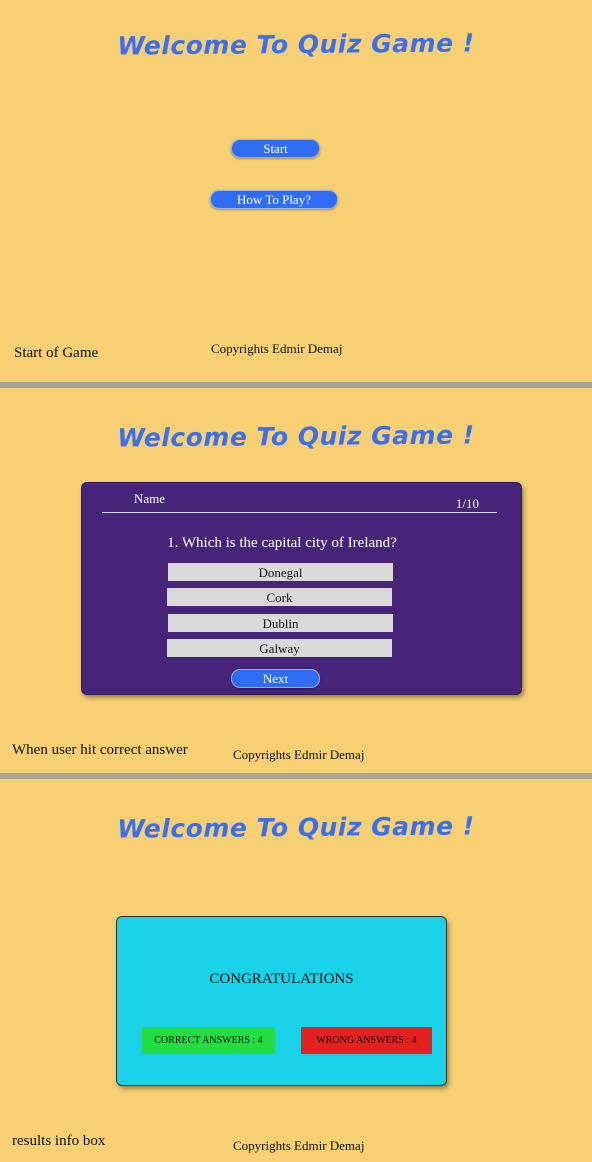  What do you see at coordinates (275, 678) in the screenshot?
I see `next-button: Next` at bounding box center [275, 678].